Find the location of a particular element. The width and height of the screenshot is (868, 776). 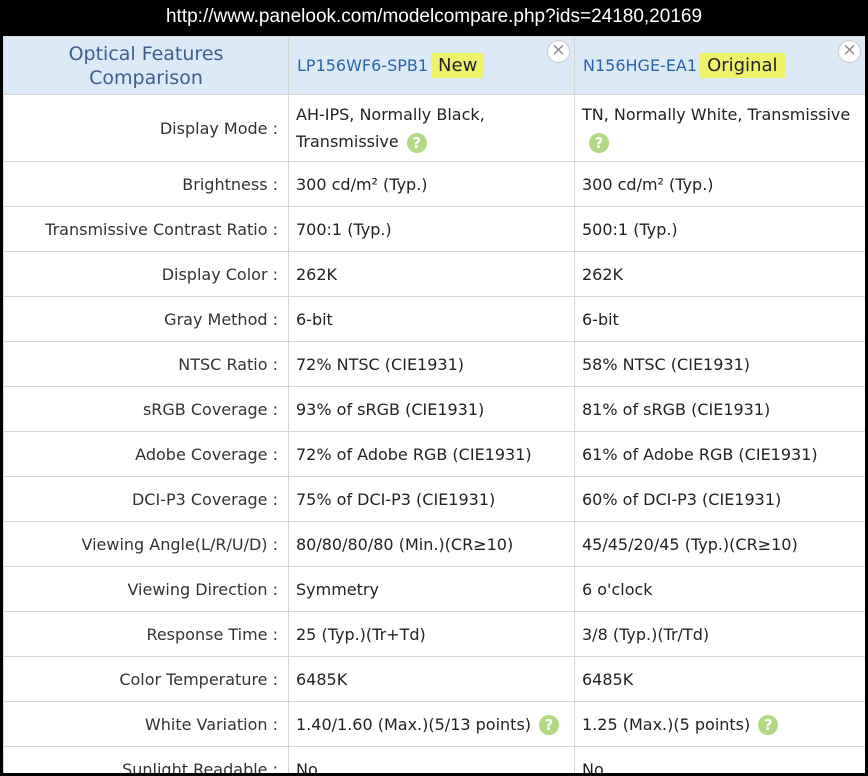

value-cell: 25 (Typ.)(Tr+Td) is located at coordinates (431, 634).